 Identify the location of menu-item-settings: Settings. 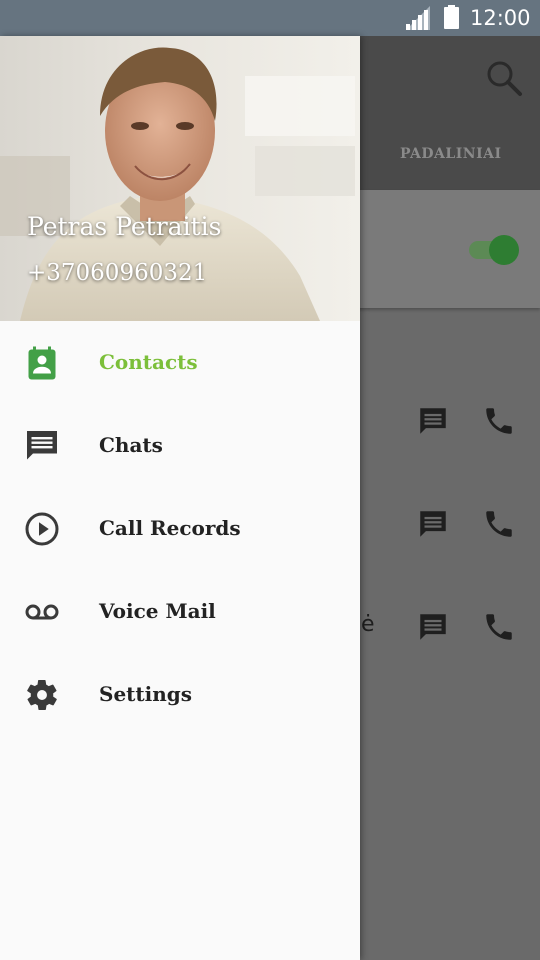
(180, 694).